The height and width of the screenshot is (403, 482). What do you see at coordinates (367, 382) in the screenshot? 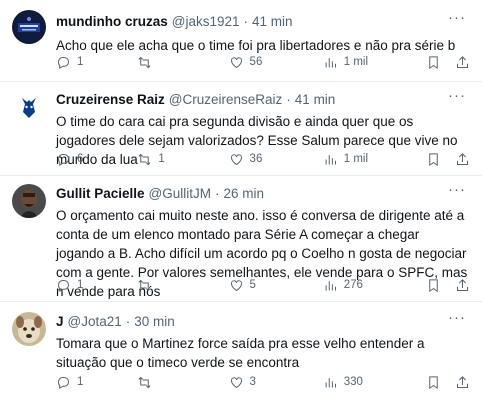
I see `views-button: 330` at bounding box center [367, 382].